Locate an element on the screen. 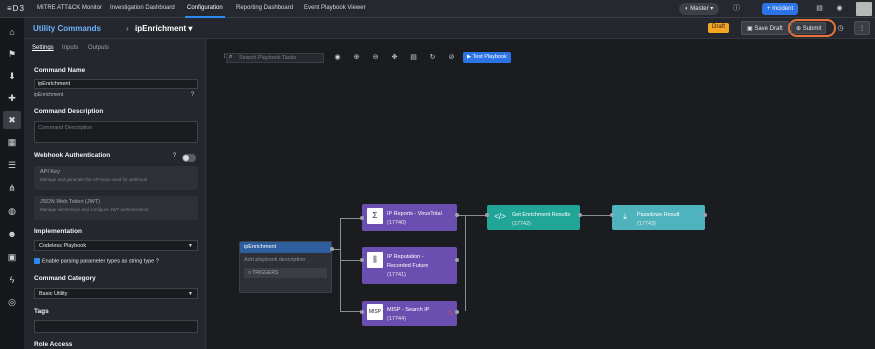 The height and width of the screenshot is (349, 875). move-icon: ✥ is located at coordinates (394, 57).